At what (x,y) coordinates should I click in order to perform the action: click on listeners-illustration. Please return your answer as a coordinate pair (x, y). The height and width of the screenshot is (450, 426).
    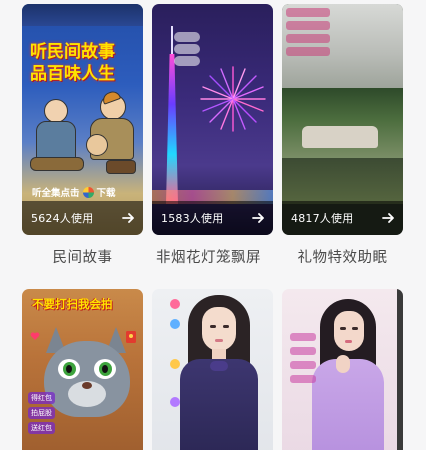
    Looking at the image, I should click on (112, 135).